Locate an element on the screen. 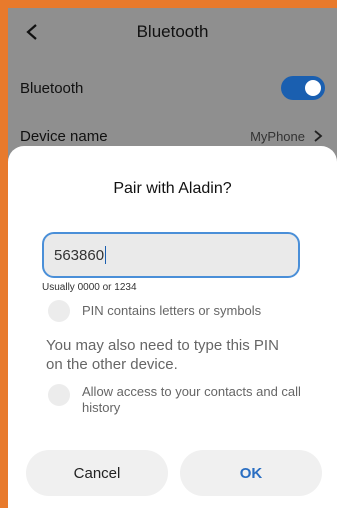  bluetooth-label: Bluetooth is located at coordinates (52, 88).